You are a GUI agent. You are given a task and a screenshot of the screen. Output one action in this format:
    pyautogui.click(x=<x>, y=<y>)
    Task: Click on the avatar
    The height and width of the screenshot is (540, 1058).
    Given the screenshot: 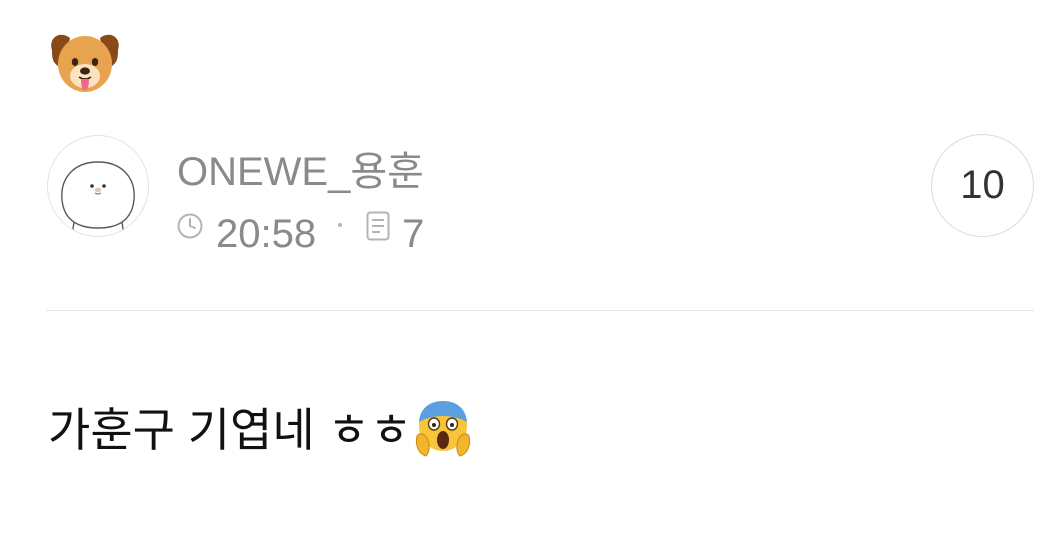 What is the action you would take?
    pyautogui.click(x=98, y=186)
    